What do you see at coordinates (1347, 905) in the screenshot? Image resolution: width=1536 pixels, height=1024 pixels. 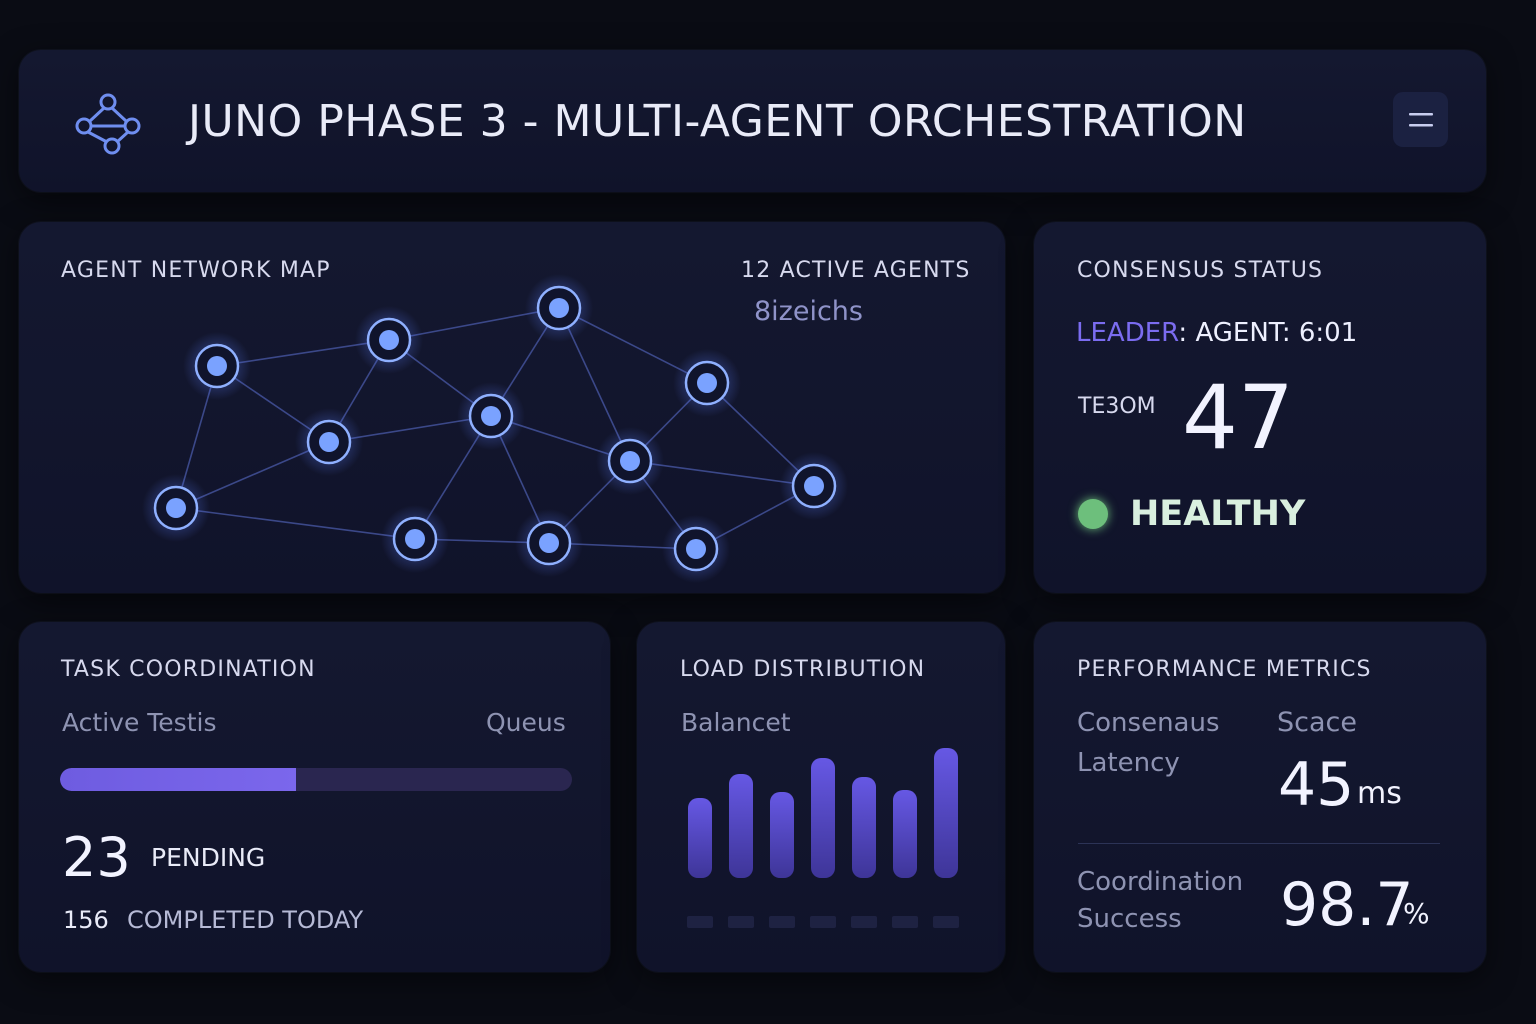 I see `success-value: 98.7` at bounding box center [1347, 905].